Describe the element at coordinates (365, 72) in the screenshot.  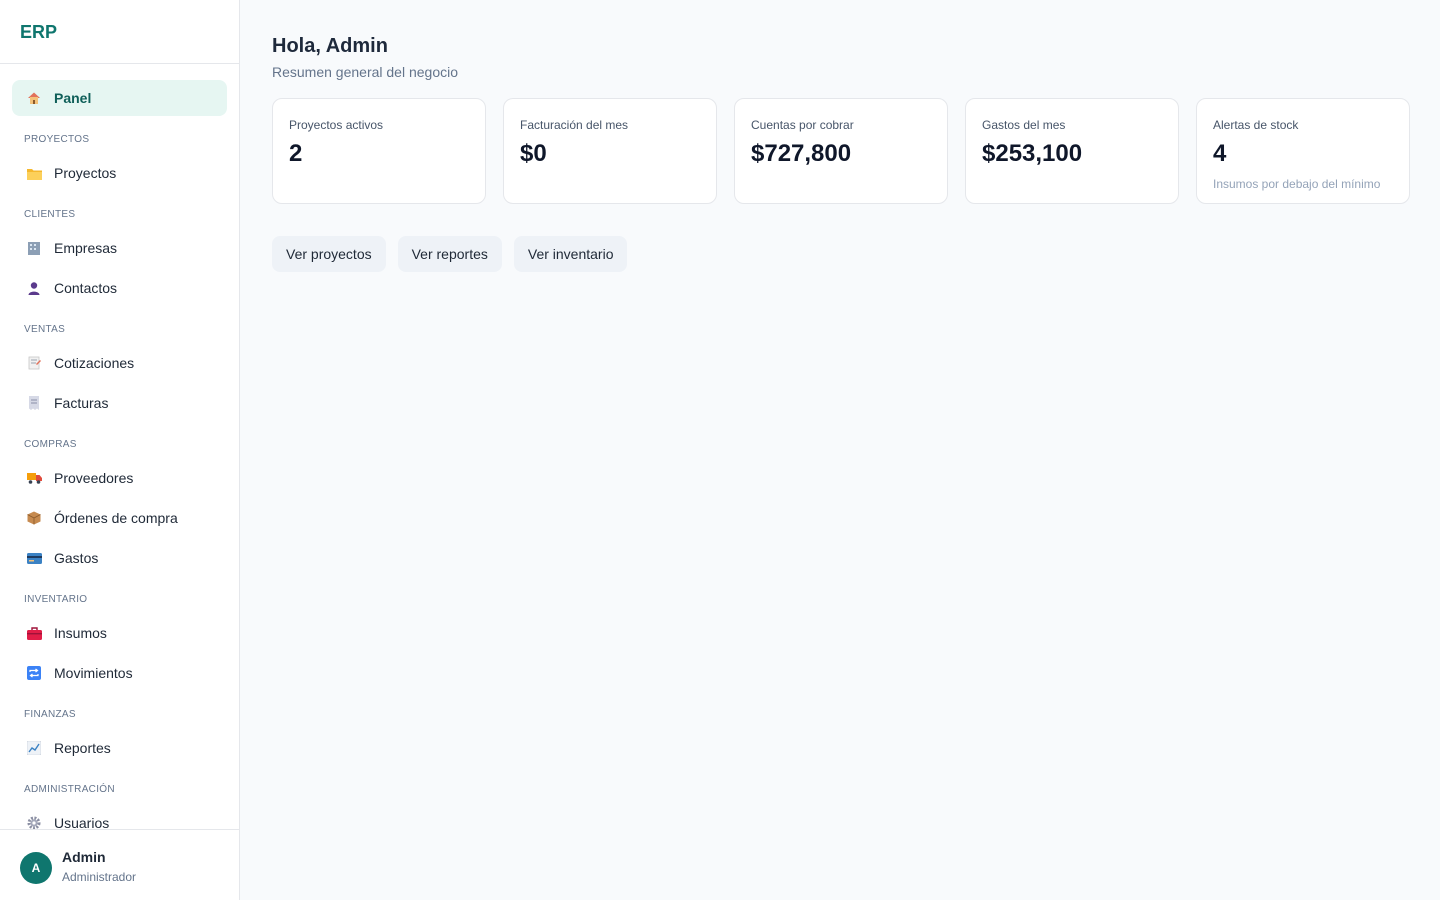
I see `page-subtitle: Resumen general del negocio` at that location.